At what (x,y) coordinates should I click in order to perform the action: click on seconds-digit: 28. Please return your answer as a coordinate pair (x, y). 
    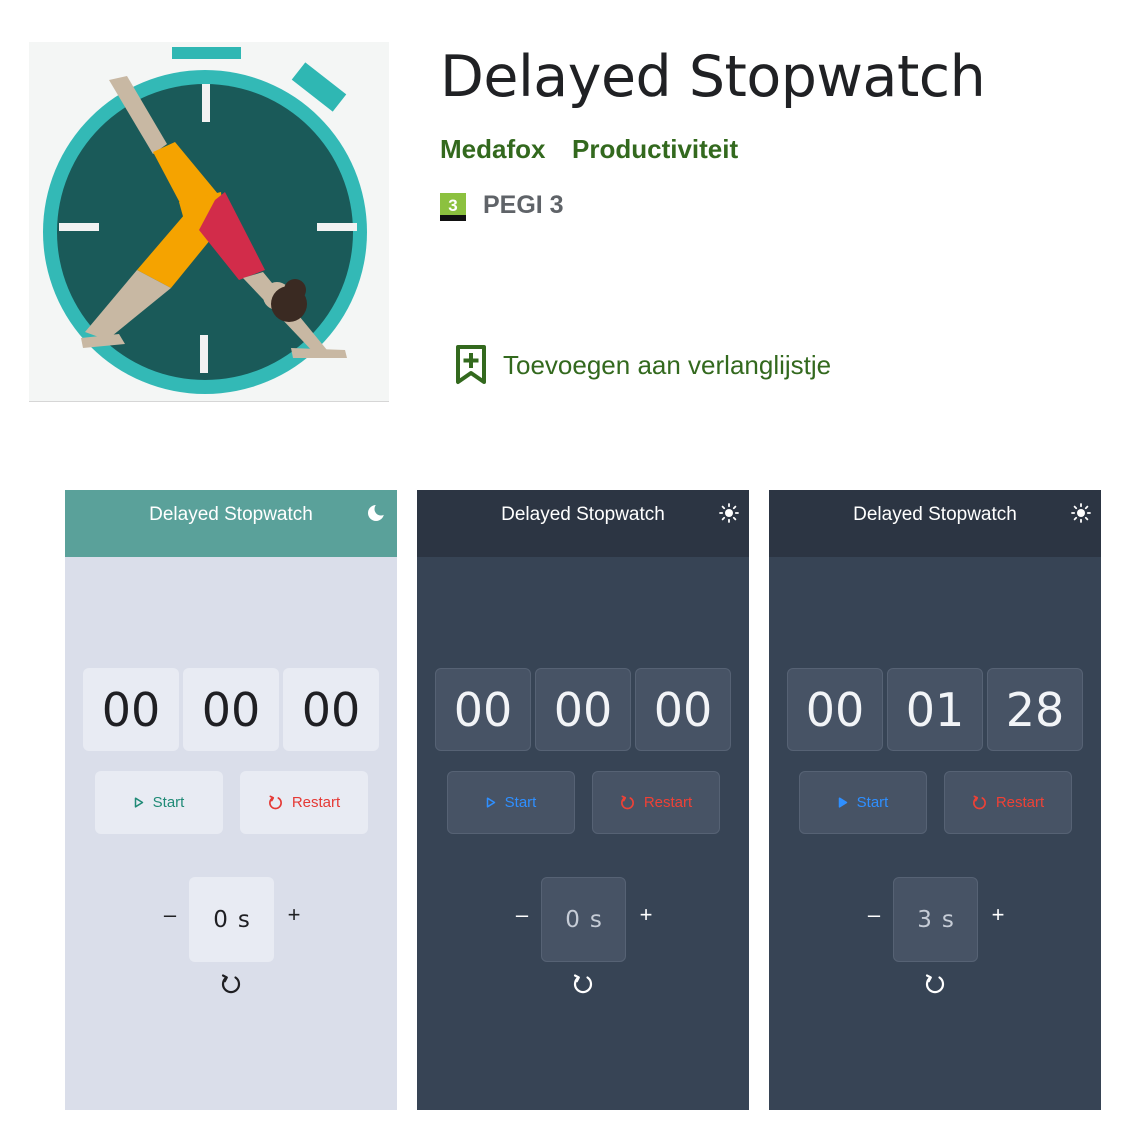
    Looking at the image, I should click on (1035, 709).